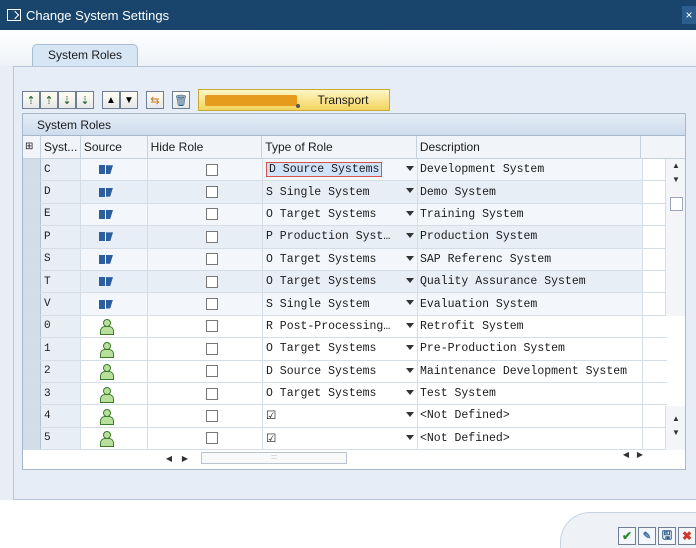 The image size is (696, 548). I want to click on table-row: 0 R Post-Processing… Retrofit System, so click(345, 327).